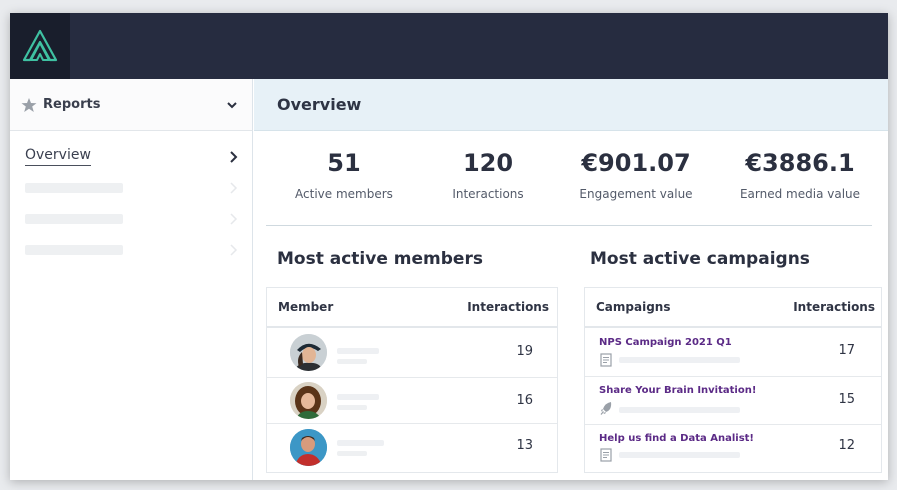 The width and height of the screenshot is (897, 490). I want to click on stat-value: 51, so click(344, 163).